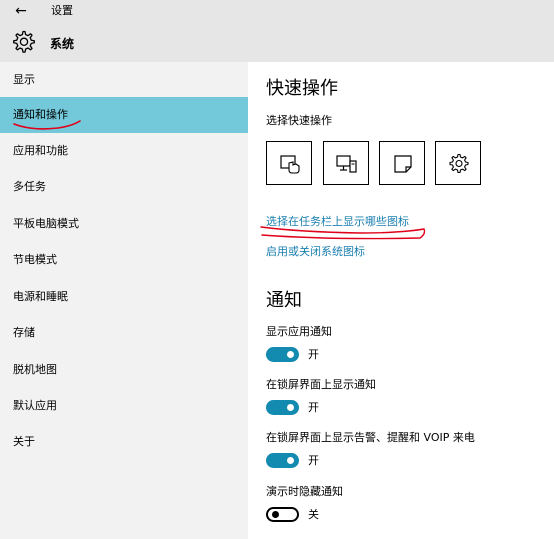 The height and width of the screenshot is (539, 554). I want to click on setting-label-lockscreen-alarms: 在锁屏界面上显示告警、提醒和 VOIP 来电, so click(370, 437).